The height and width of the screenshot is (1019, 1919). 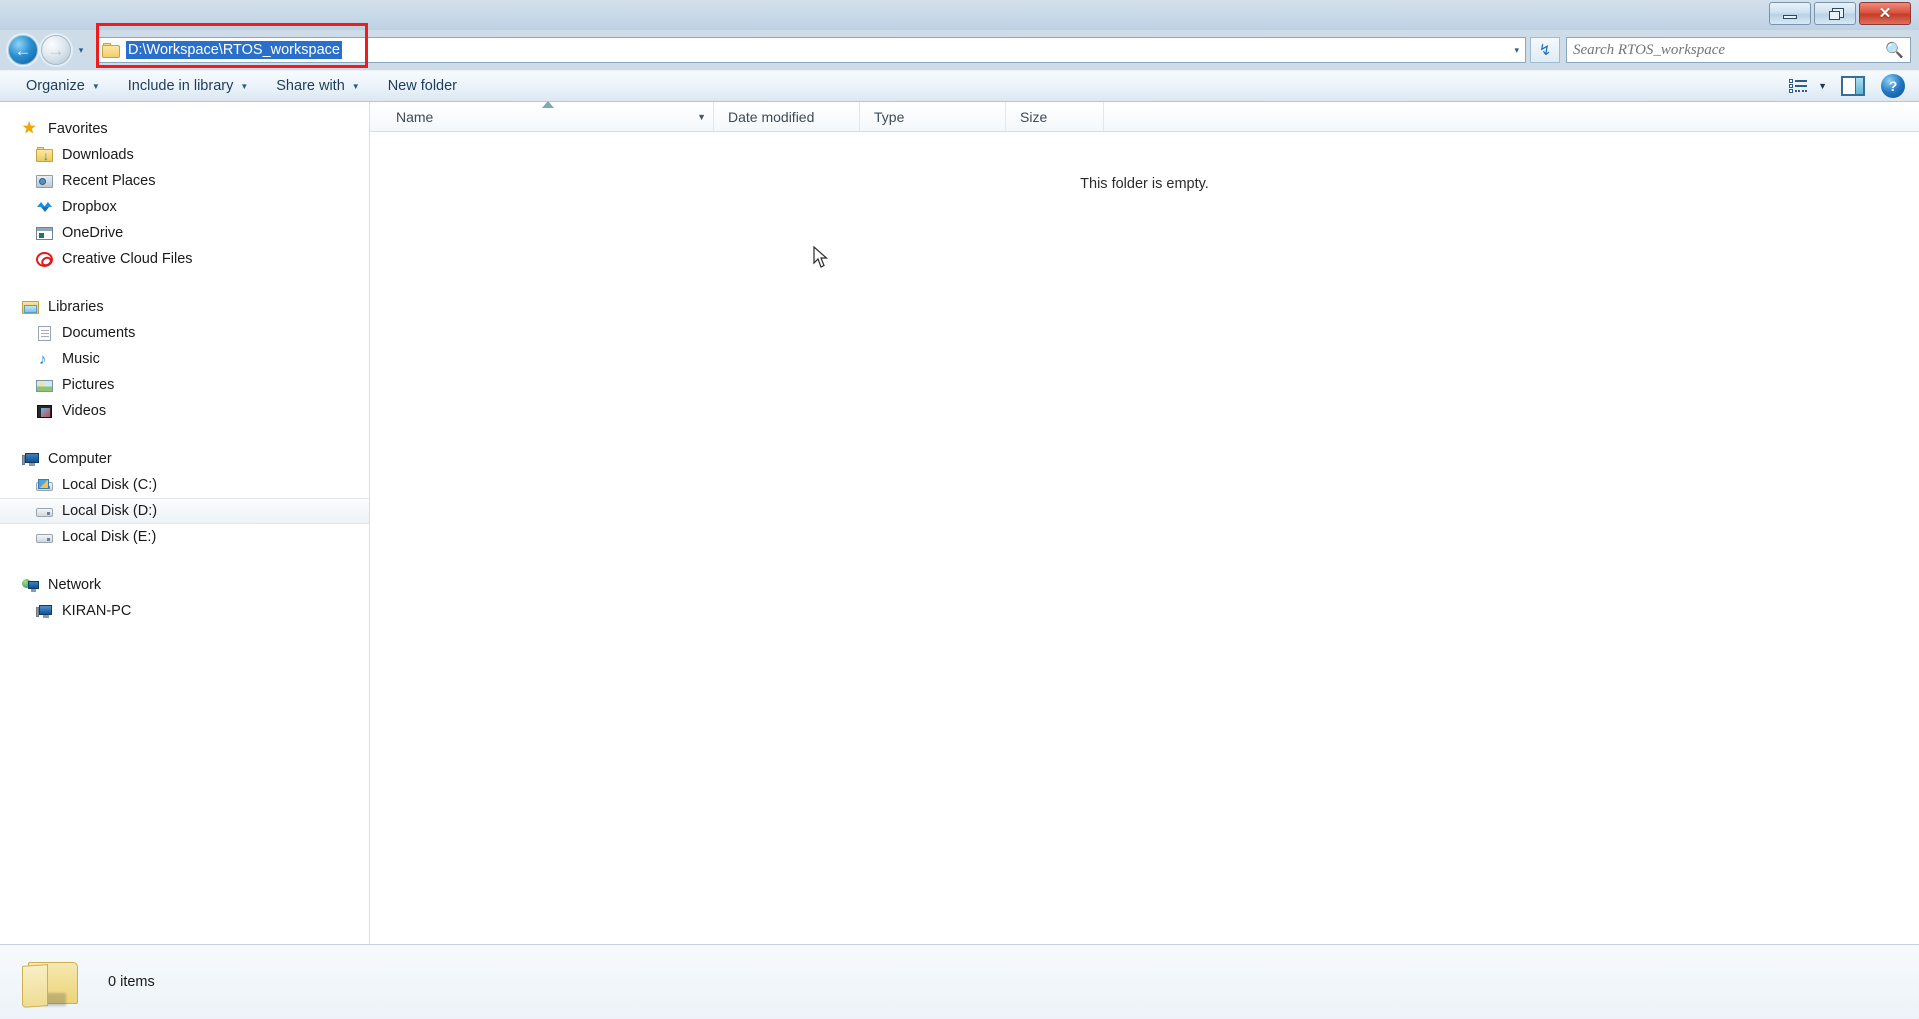 I want to click on column-header-label: Date modified, so click(x=771, y=116).